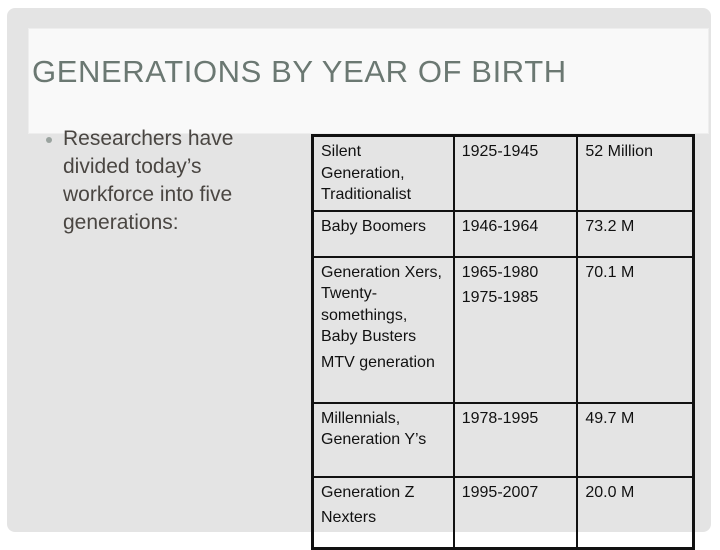  Describe the element at coordinates (49, 140) in the screenshot. I see `bullet-dot-icon` at that location.